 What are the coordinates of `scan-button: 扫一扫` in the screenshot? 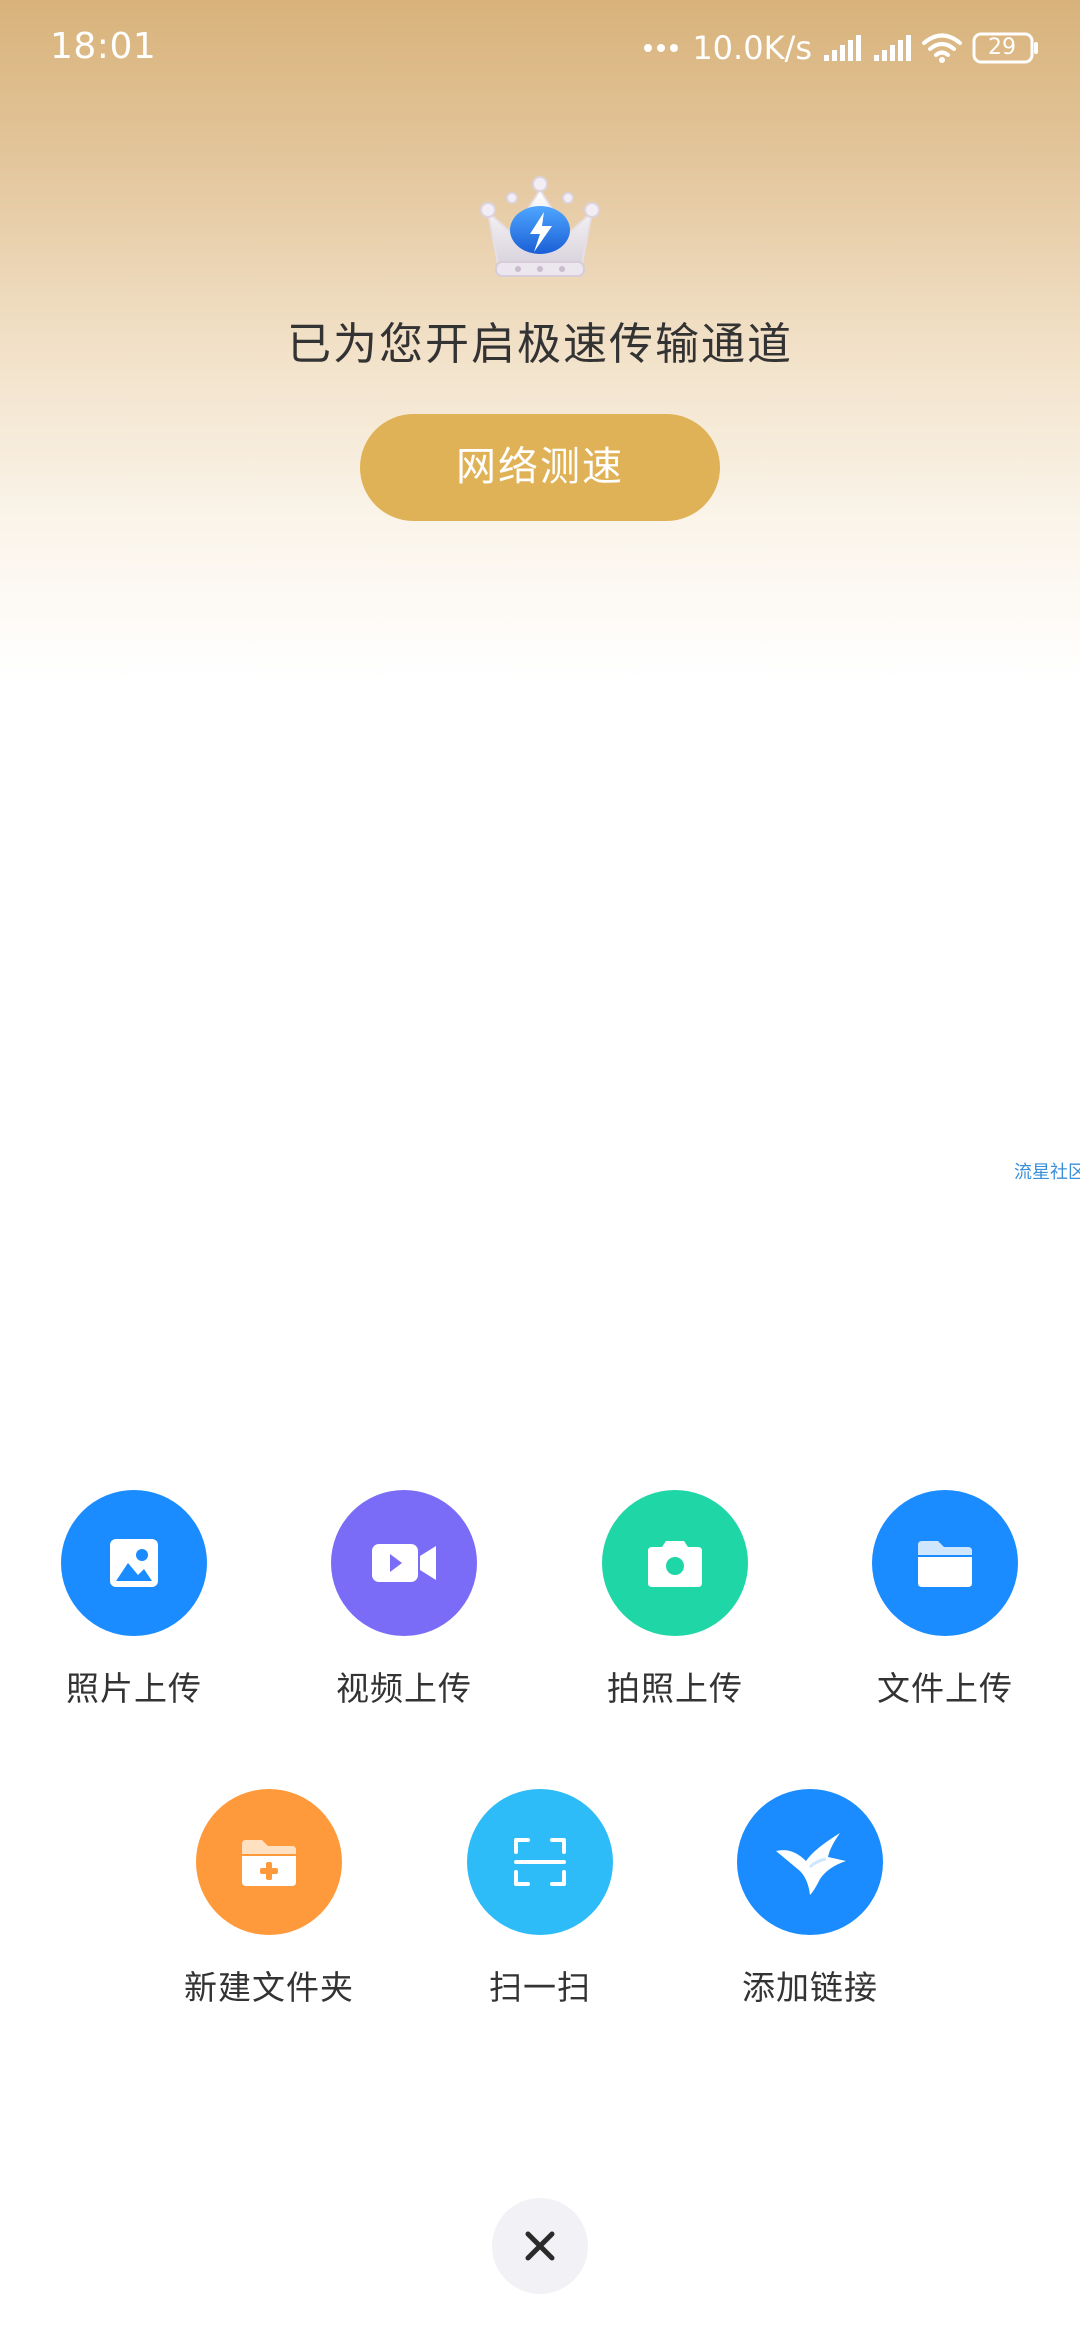 It's located at (540, 1899).